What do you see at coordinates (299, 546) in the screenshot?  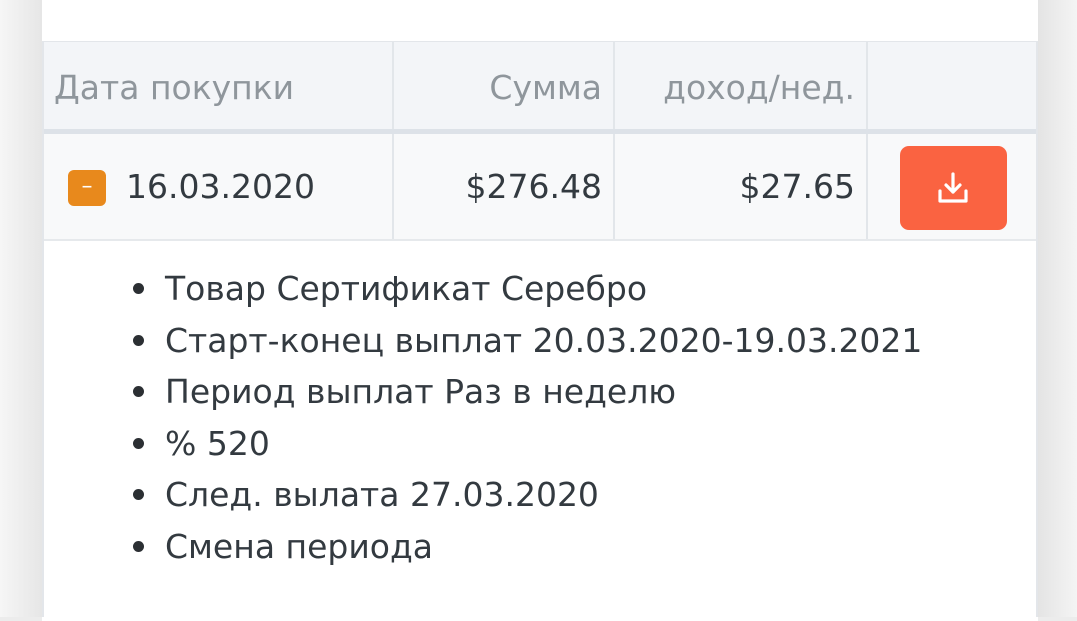 I see `detail-change-period: Смена периода` at bounding box center [299, 546].